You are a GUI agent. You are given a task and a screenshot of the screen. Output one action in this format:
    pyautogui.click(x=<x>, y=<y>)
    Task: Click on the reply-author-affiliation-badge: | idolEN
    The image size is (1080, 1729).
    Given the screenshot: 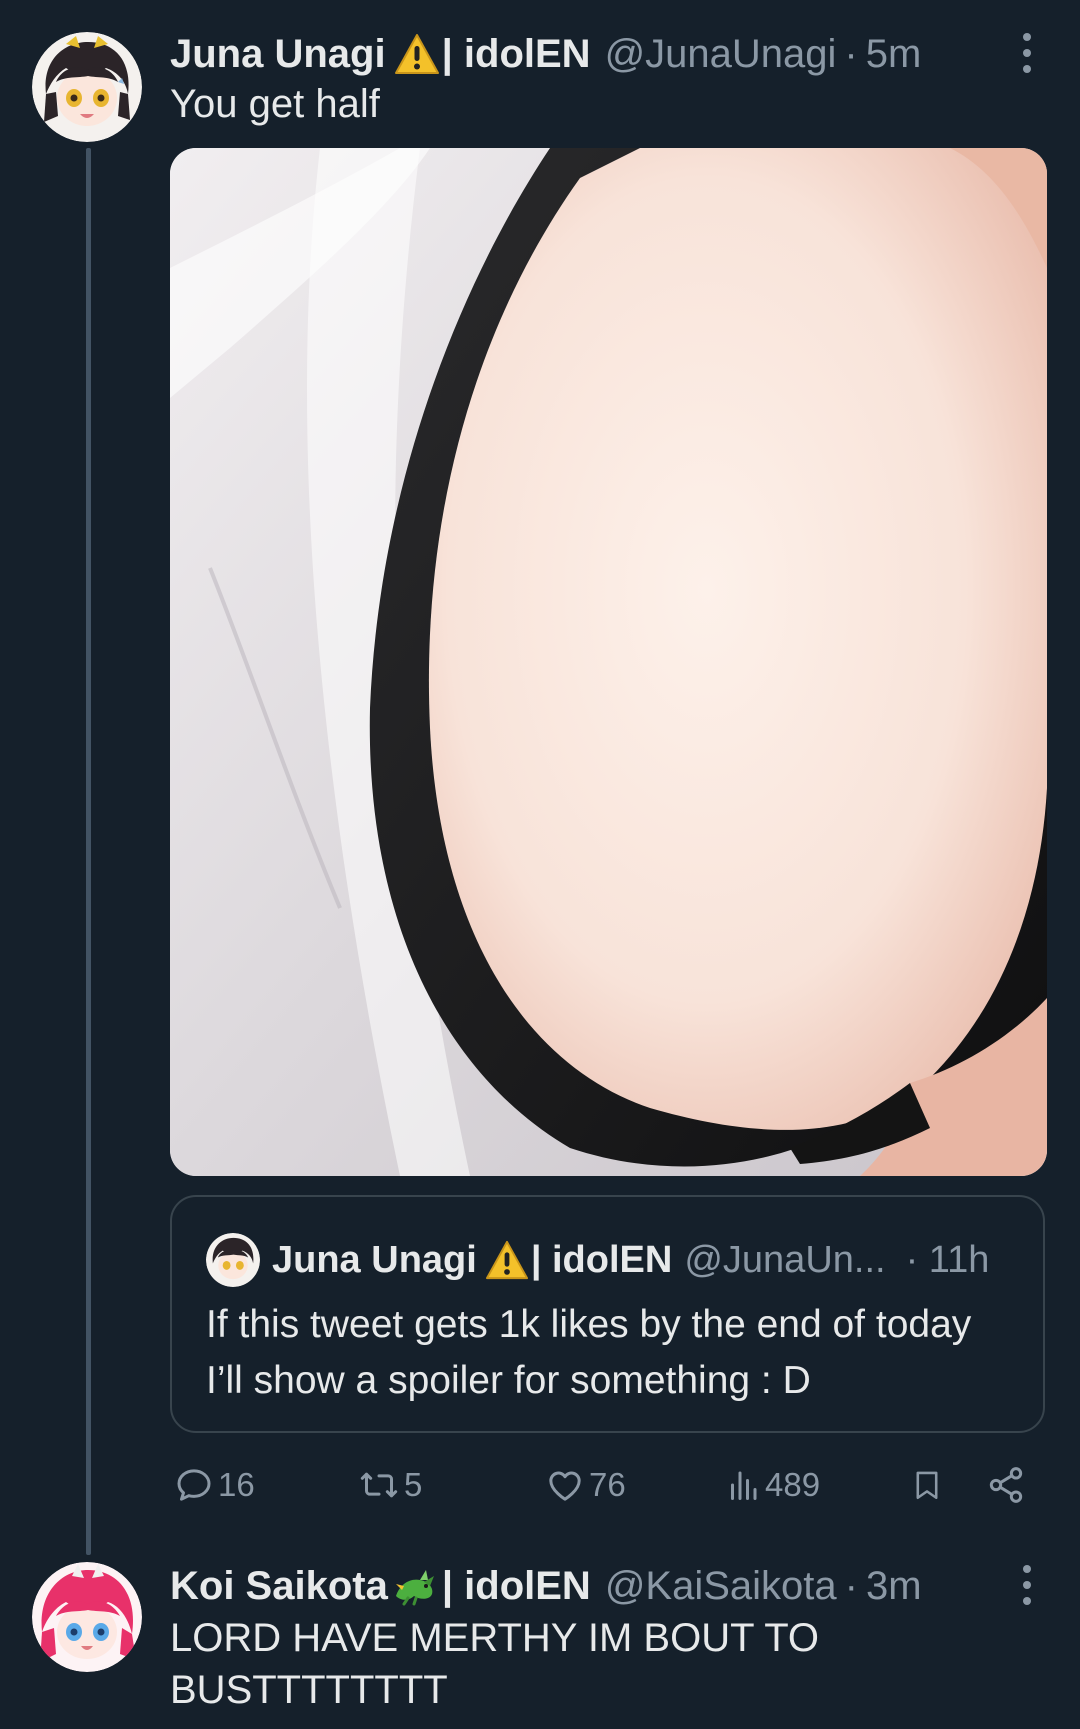 What is the action you would take?
    pyautogui.click(x=516, y=1586)
    